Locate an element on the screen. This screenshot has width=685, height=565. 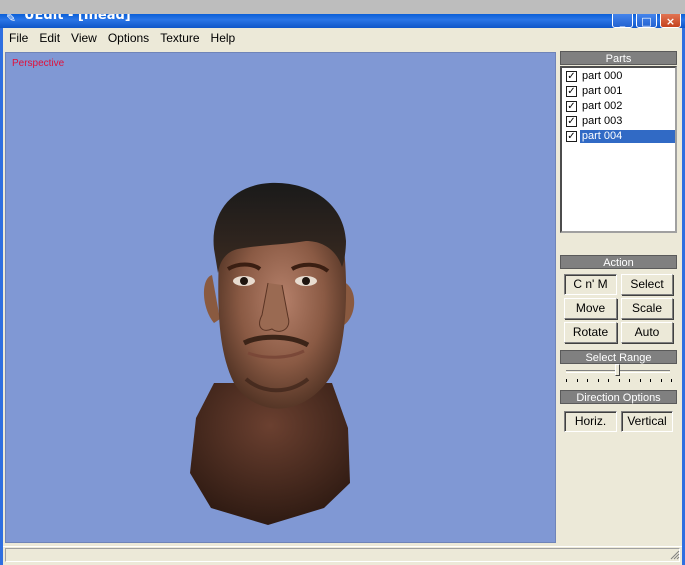
parts-header: Parts is located at coordinates (618, 58).